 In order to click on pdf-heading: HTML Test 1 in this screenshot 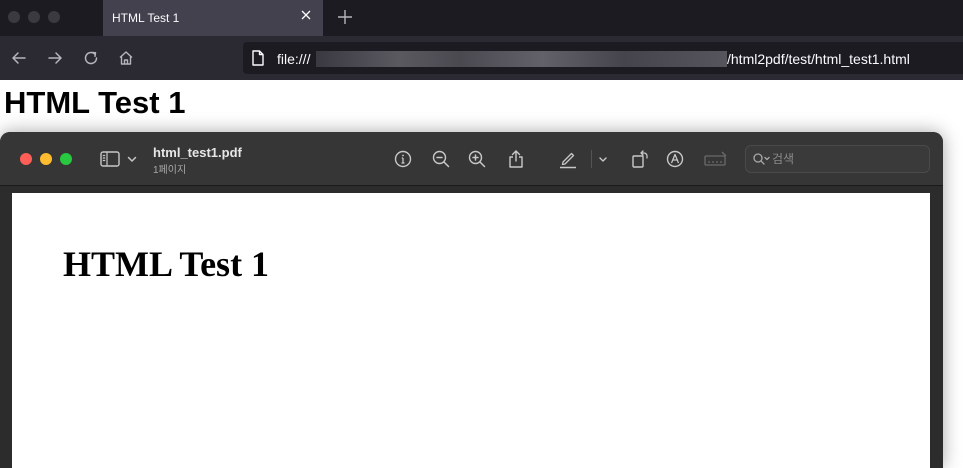, I will do `click(166, 264)`.